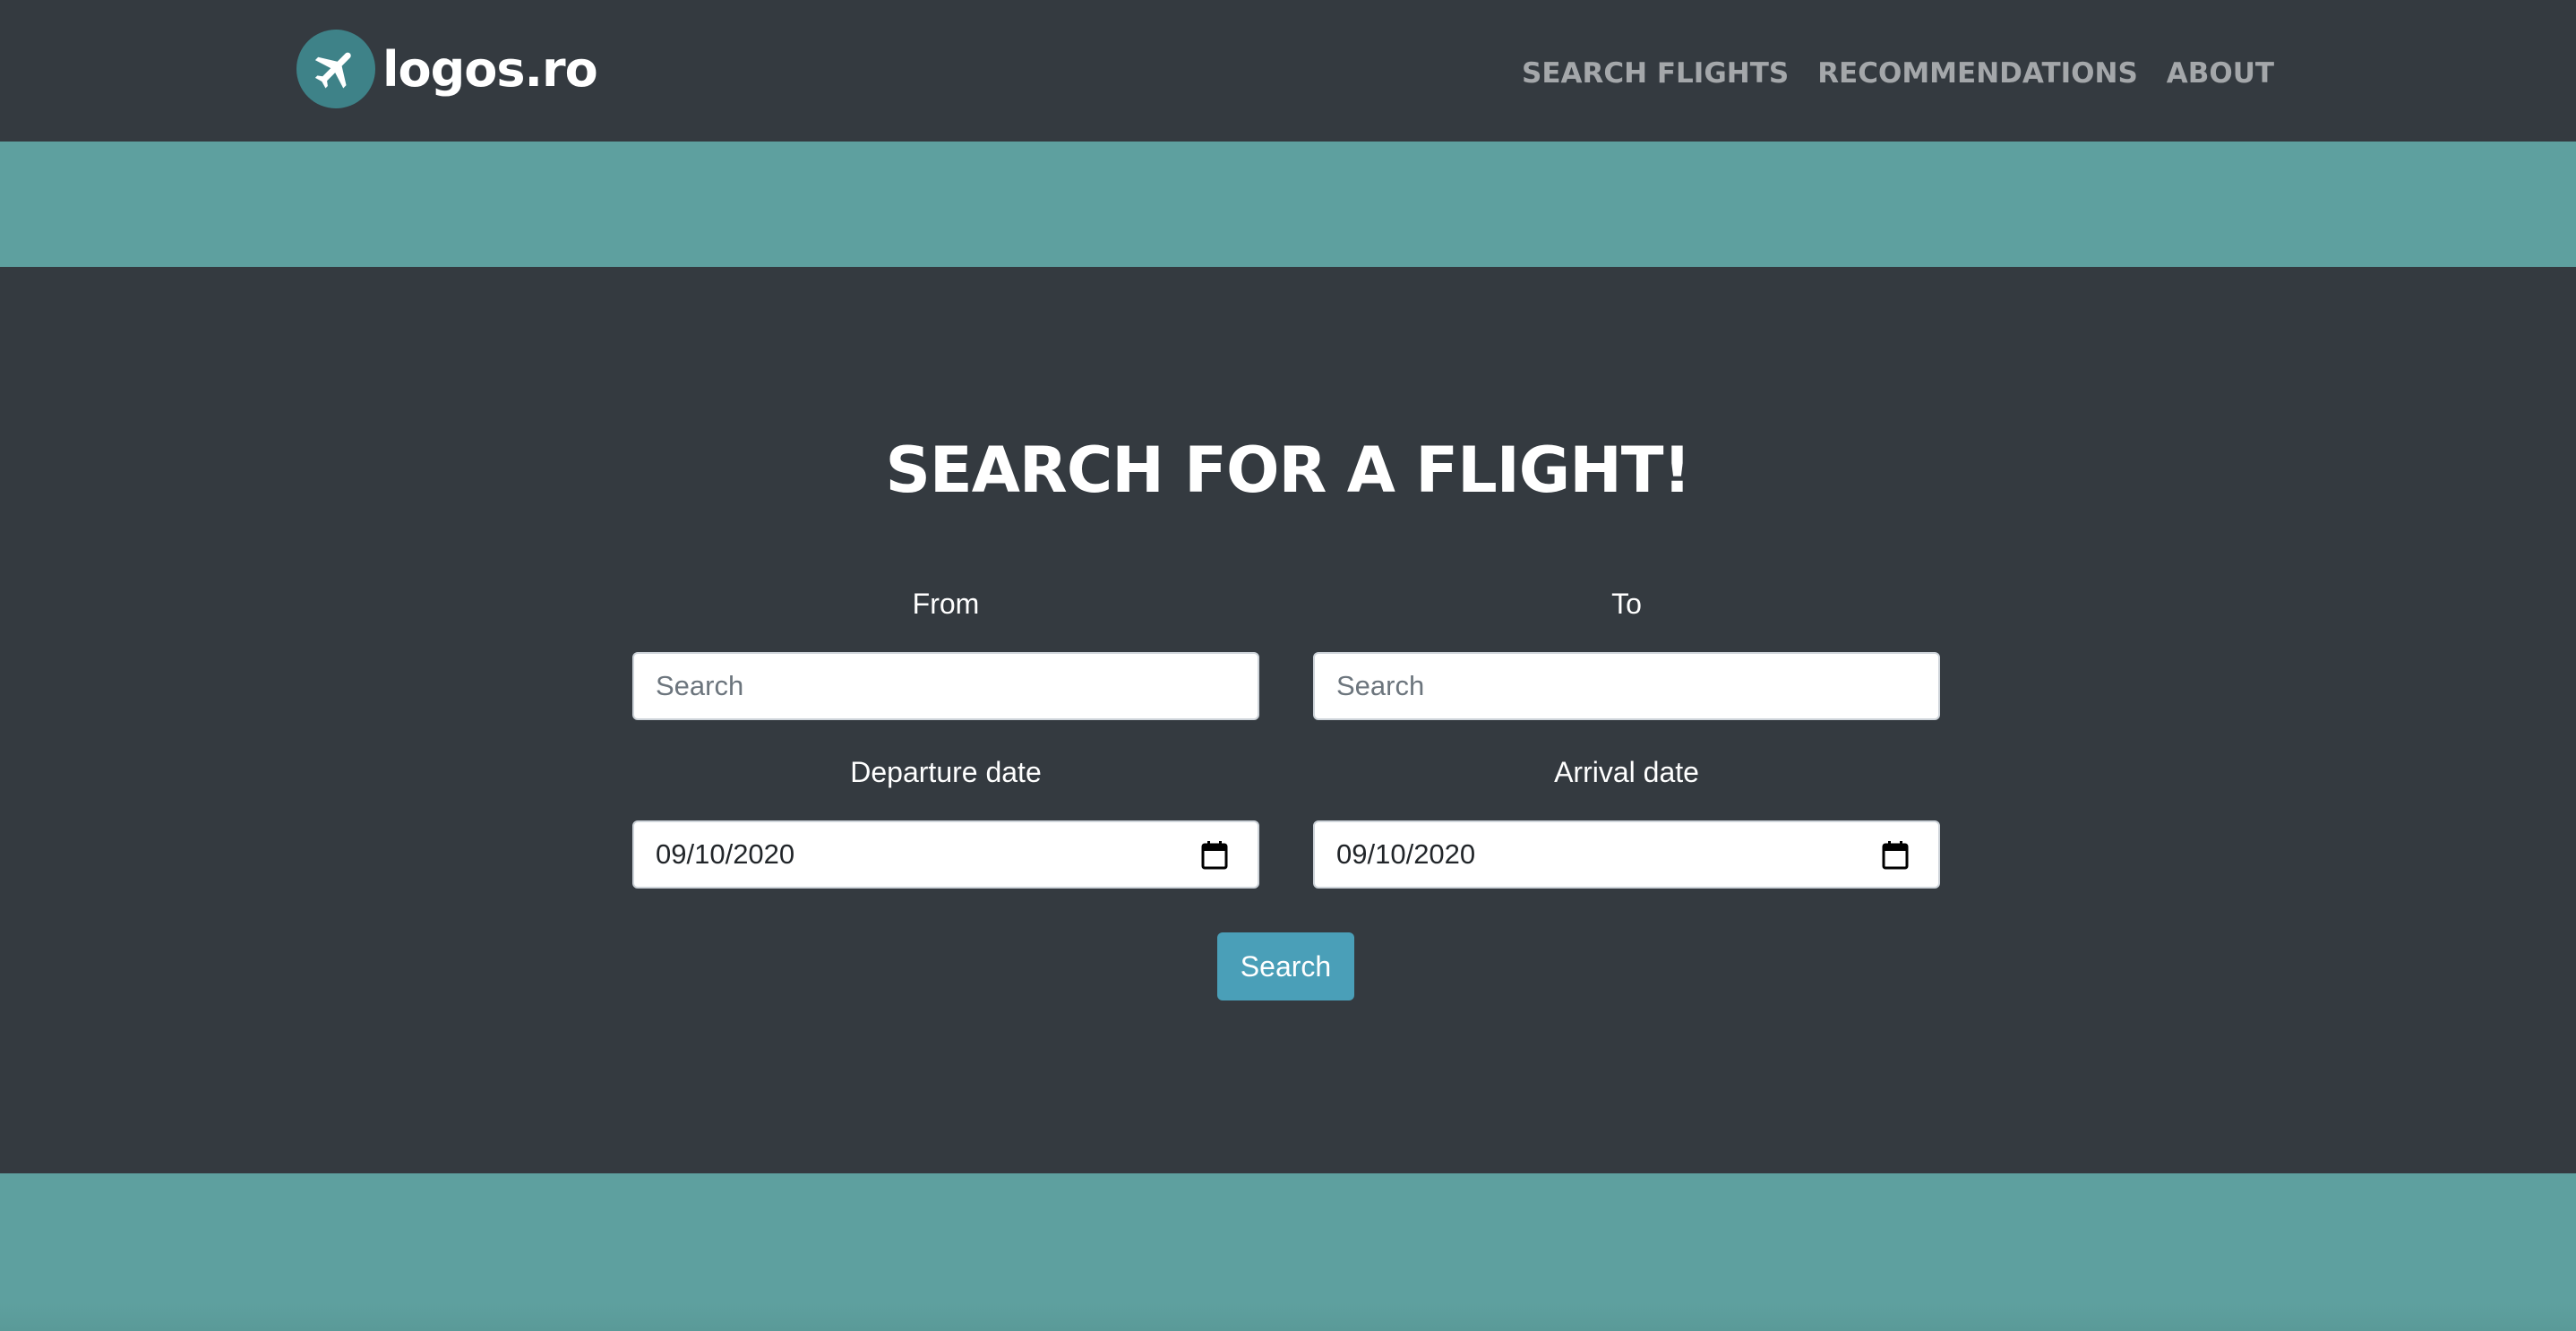 The image size is (2576, 1331). I want to click on main-nav: SEARCH FLIGHTS RECOMMENDATIONS ABOUT, so click(1898, 73).